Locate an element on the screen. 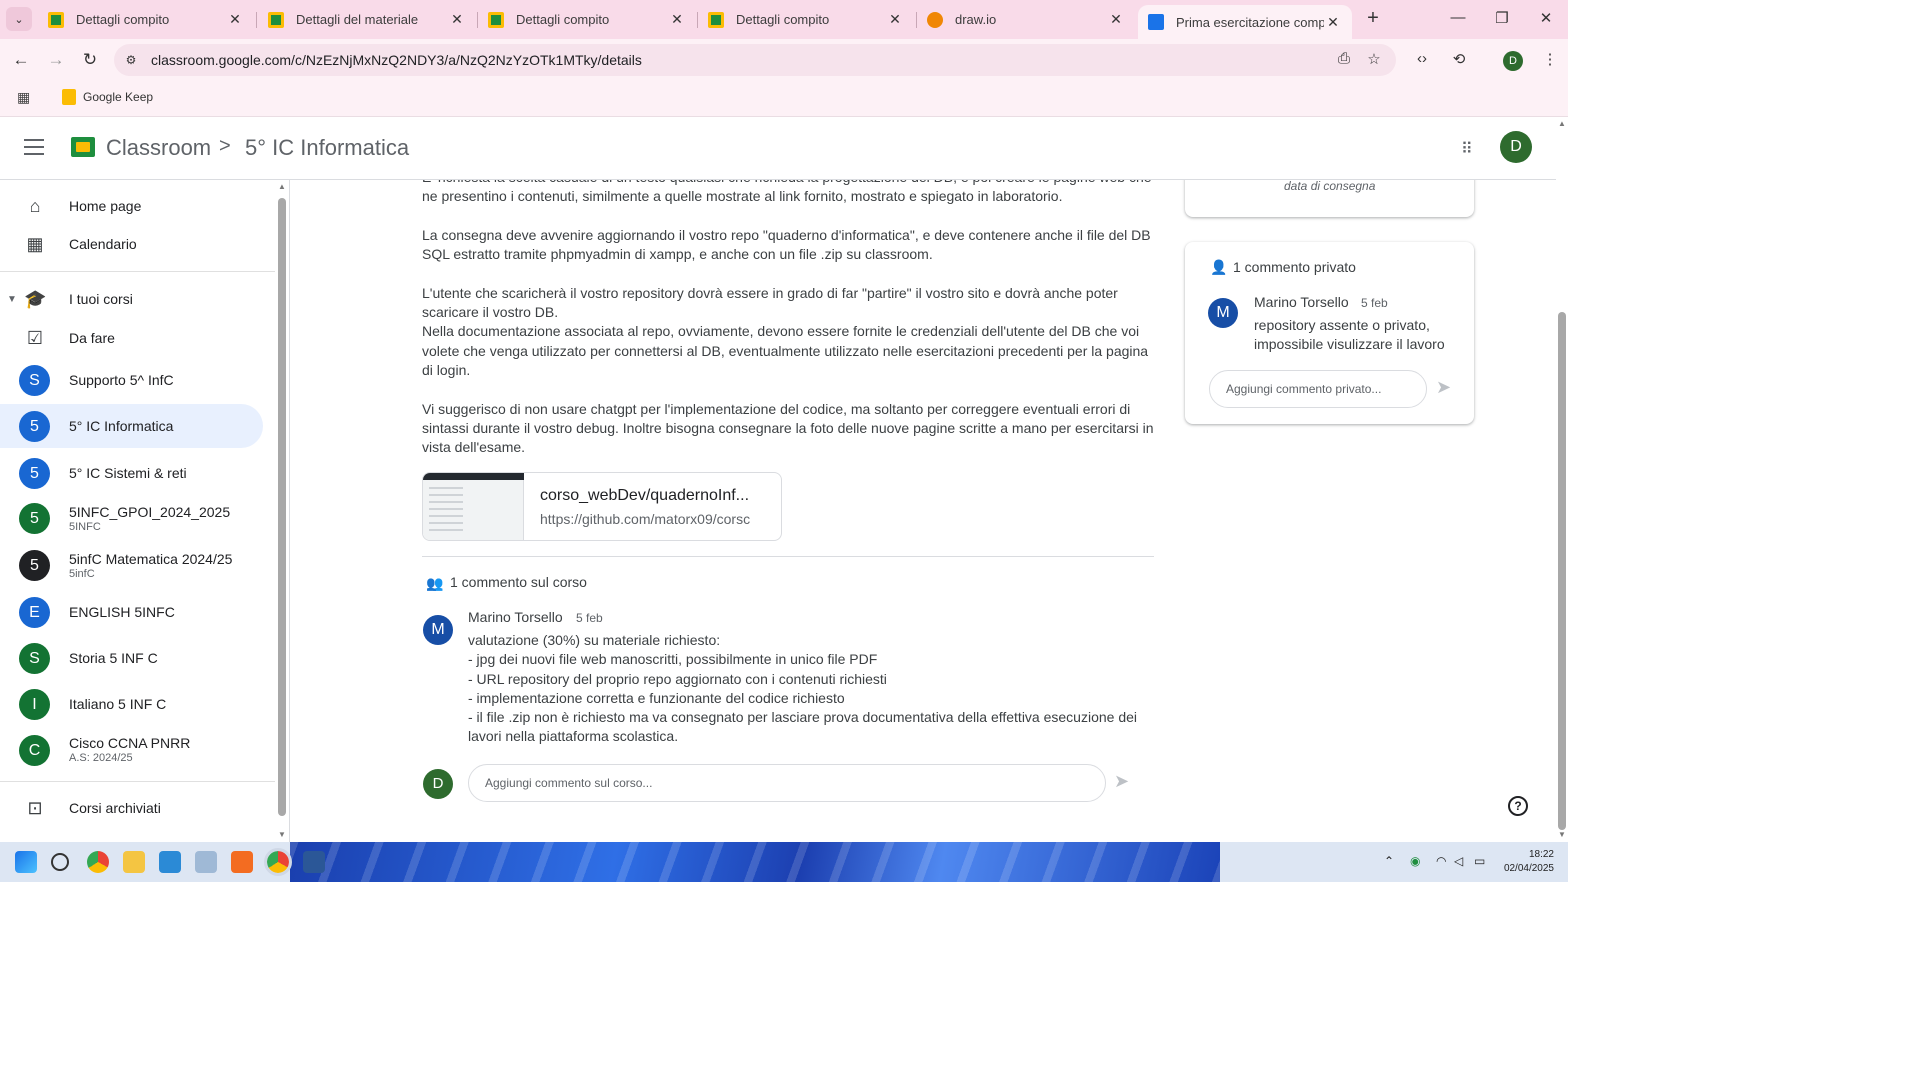 Image resolution: width=1920 pixels, height=1080 pixels. site-info-icon: ⚙ is located at coordinates (131, 60).